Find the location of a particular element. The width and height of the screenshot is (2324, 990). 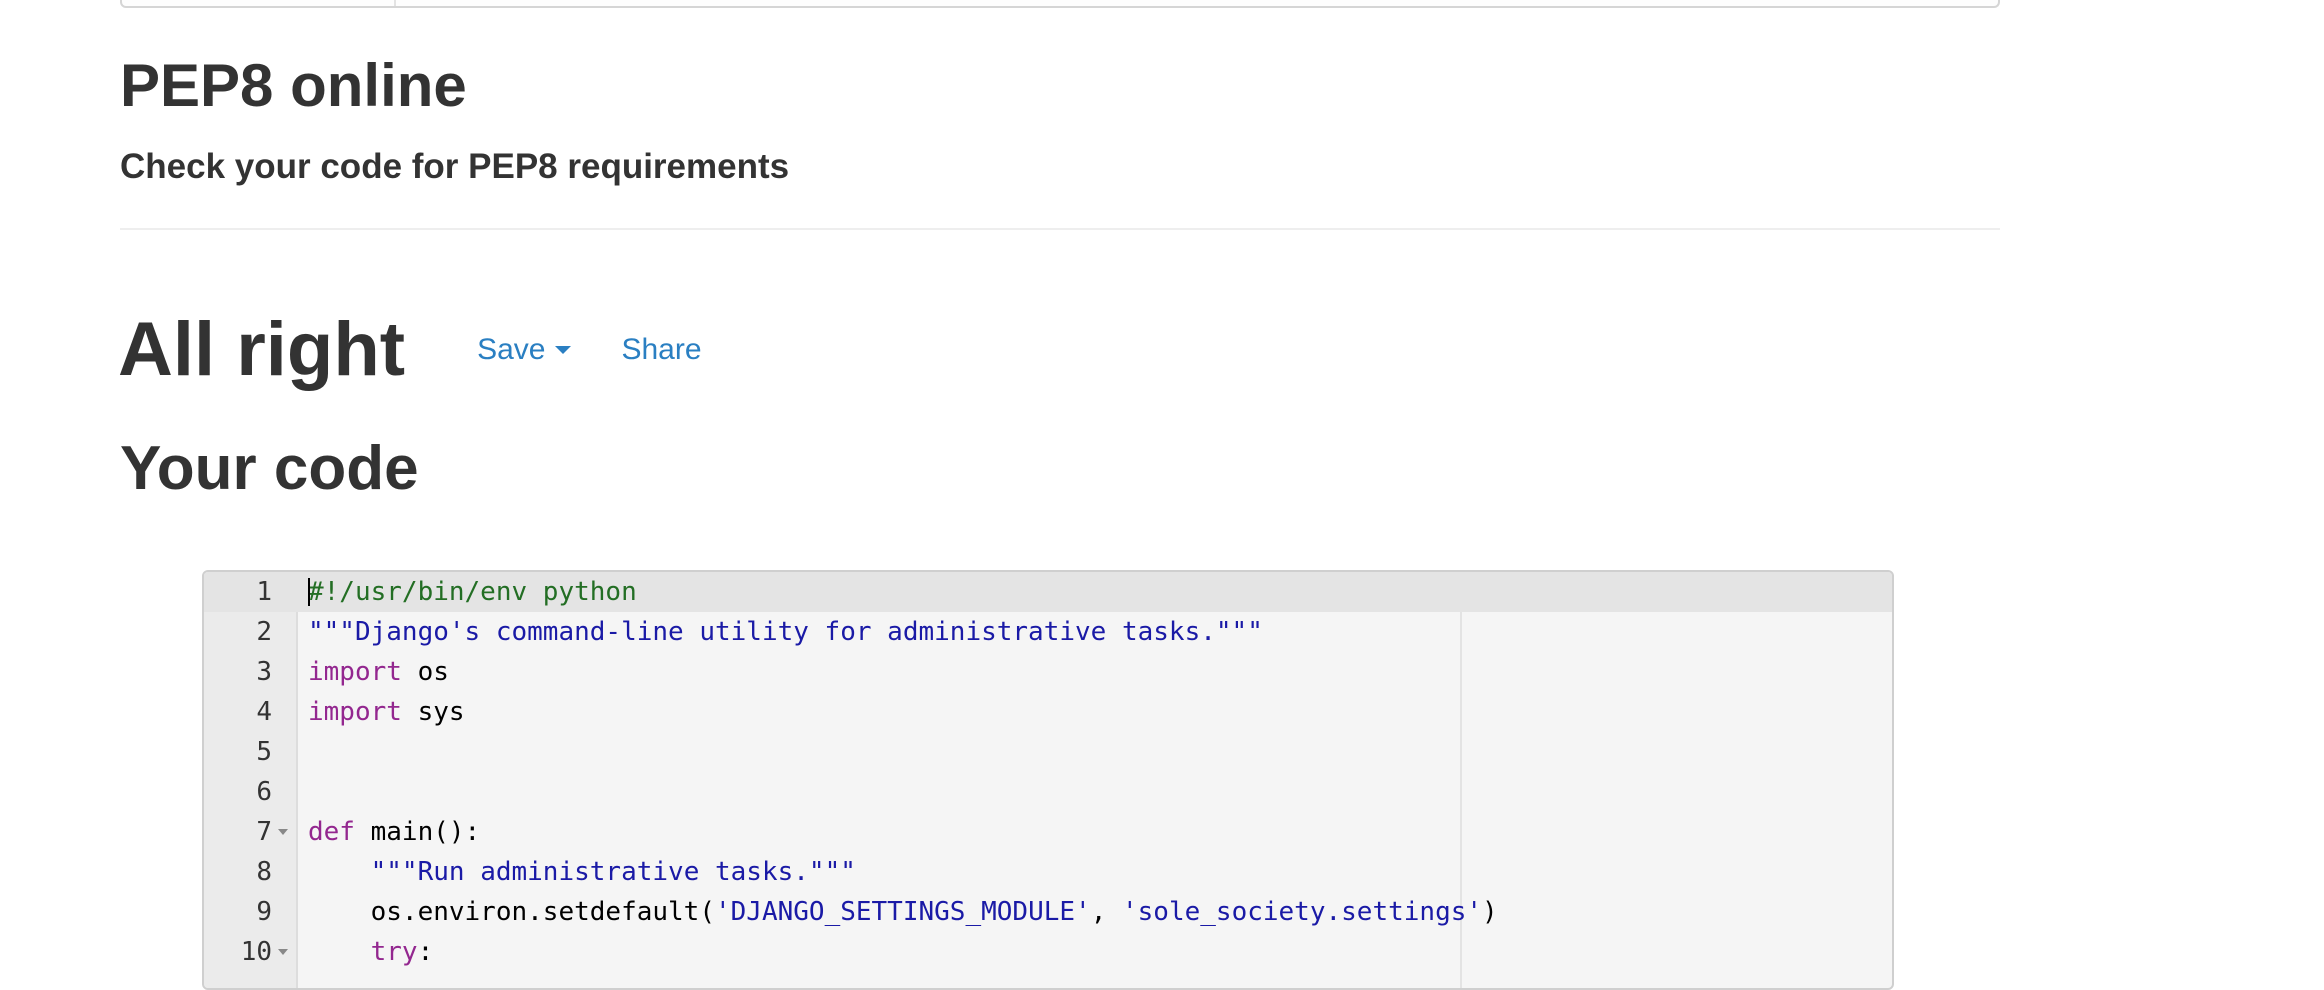

code-line: 4 import sys is located at coordinates (1048, 712).